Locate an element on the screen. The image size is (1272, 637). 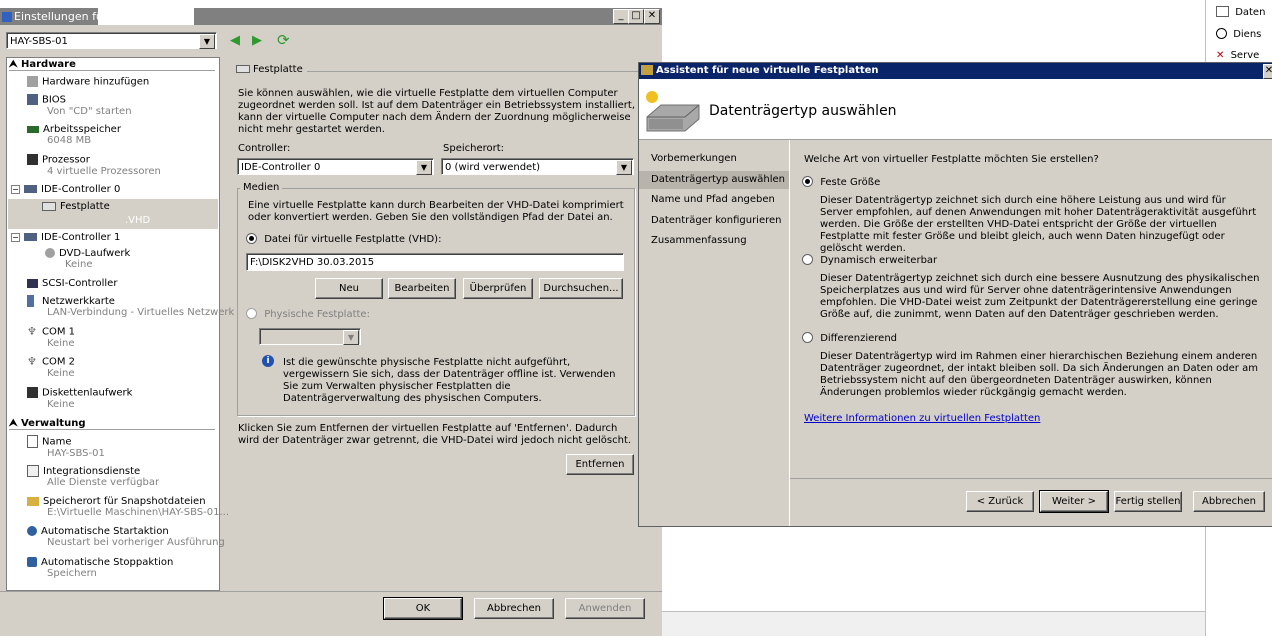
item-sub: LAN-Verbindung - Virtuelles Netzwerk is located at coordinates (141, 312).